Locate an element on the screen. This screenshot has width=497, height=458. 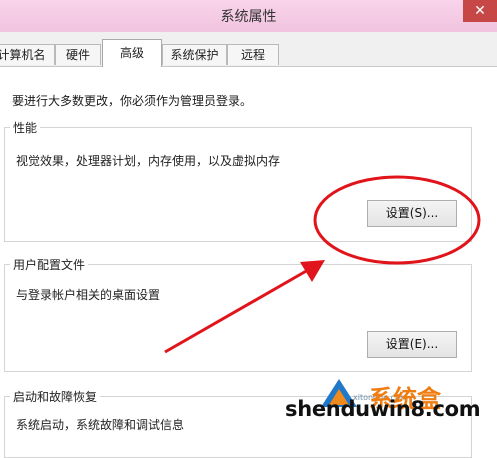
close-icon: ✕ is located at coordinates (480, 11).